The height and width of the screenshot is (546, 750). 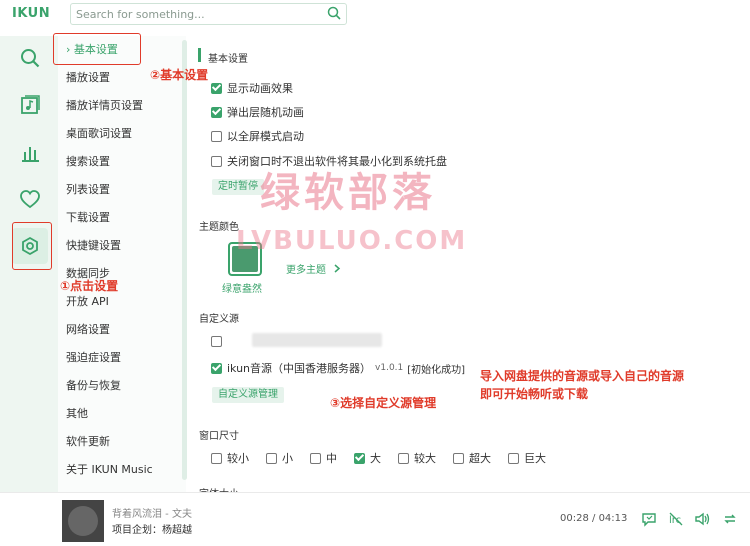 I want to click on category-list: 列表设置, so click(x=122, y=190).